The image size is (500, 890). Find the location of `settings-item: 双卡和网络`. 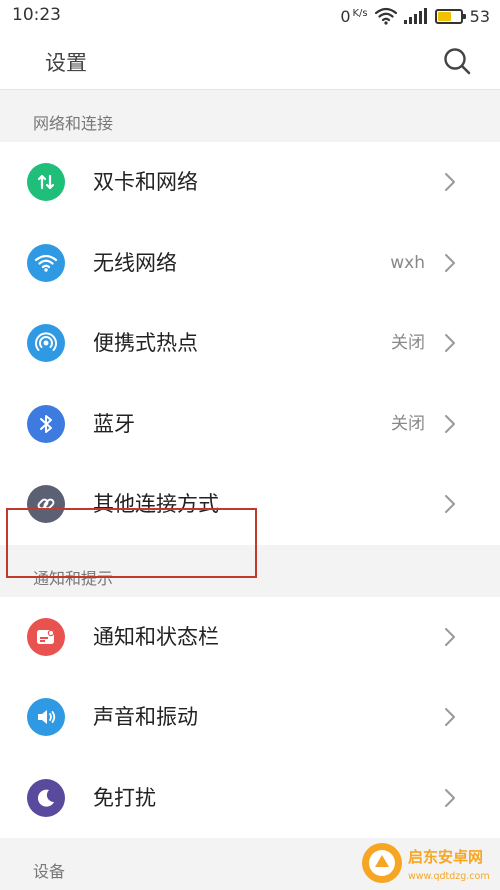

settings-item: 双卡和网络 is located at coordinates (250, 182).